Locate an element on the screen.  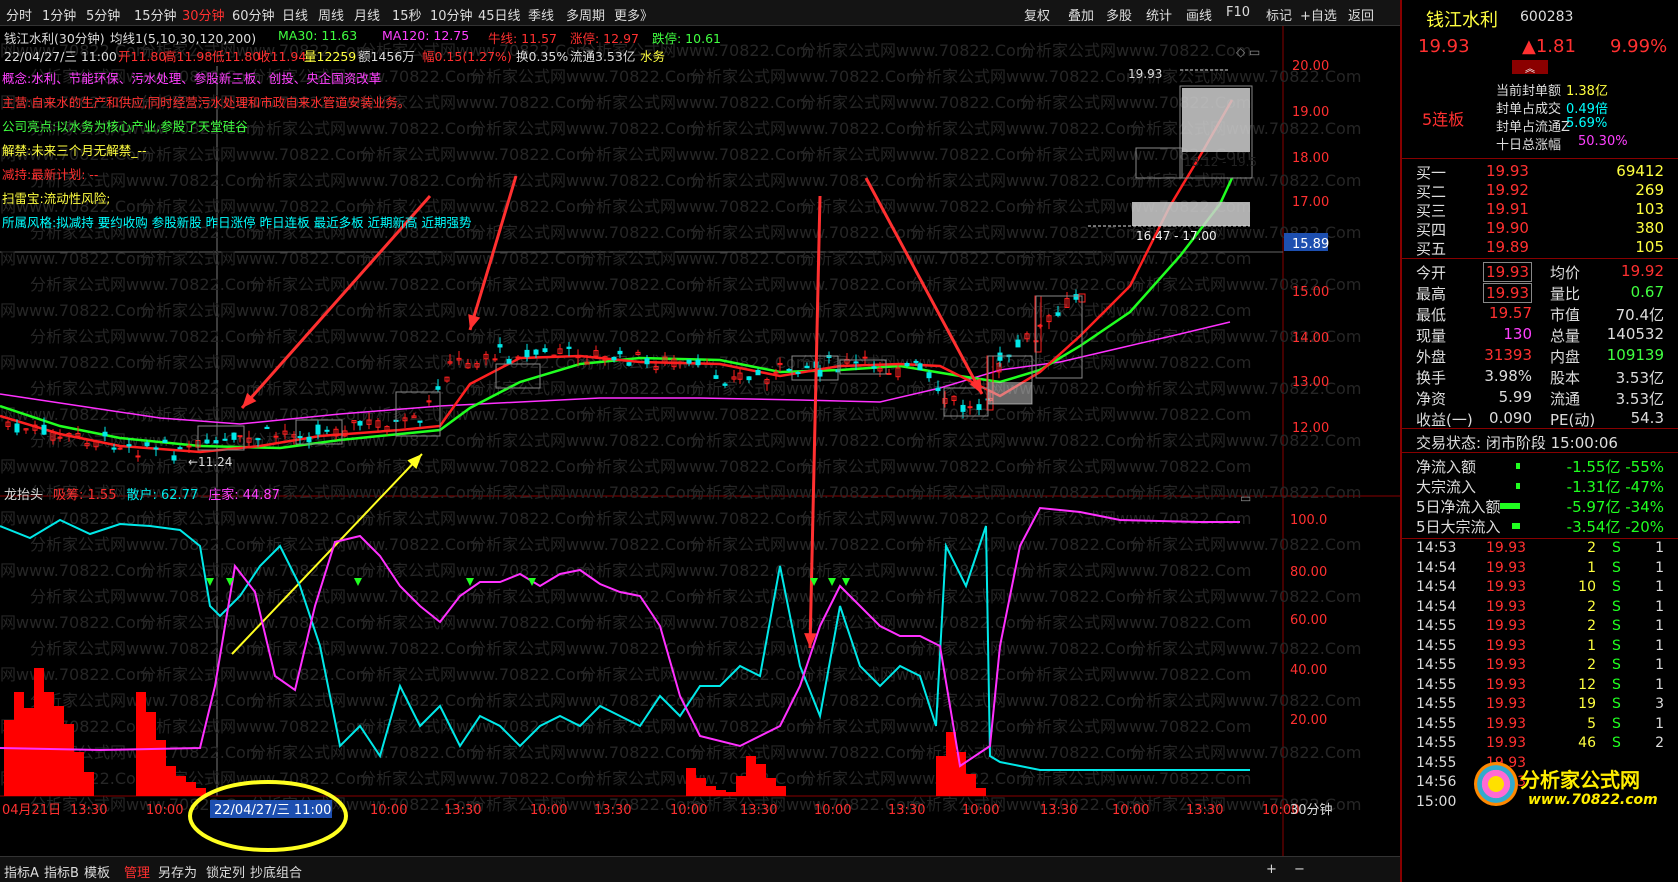
stat-label: 最低 is located at coordinates (1431, 315).